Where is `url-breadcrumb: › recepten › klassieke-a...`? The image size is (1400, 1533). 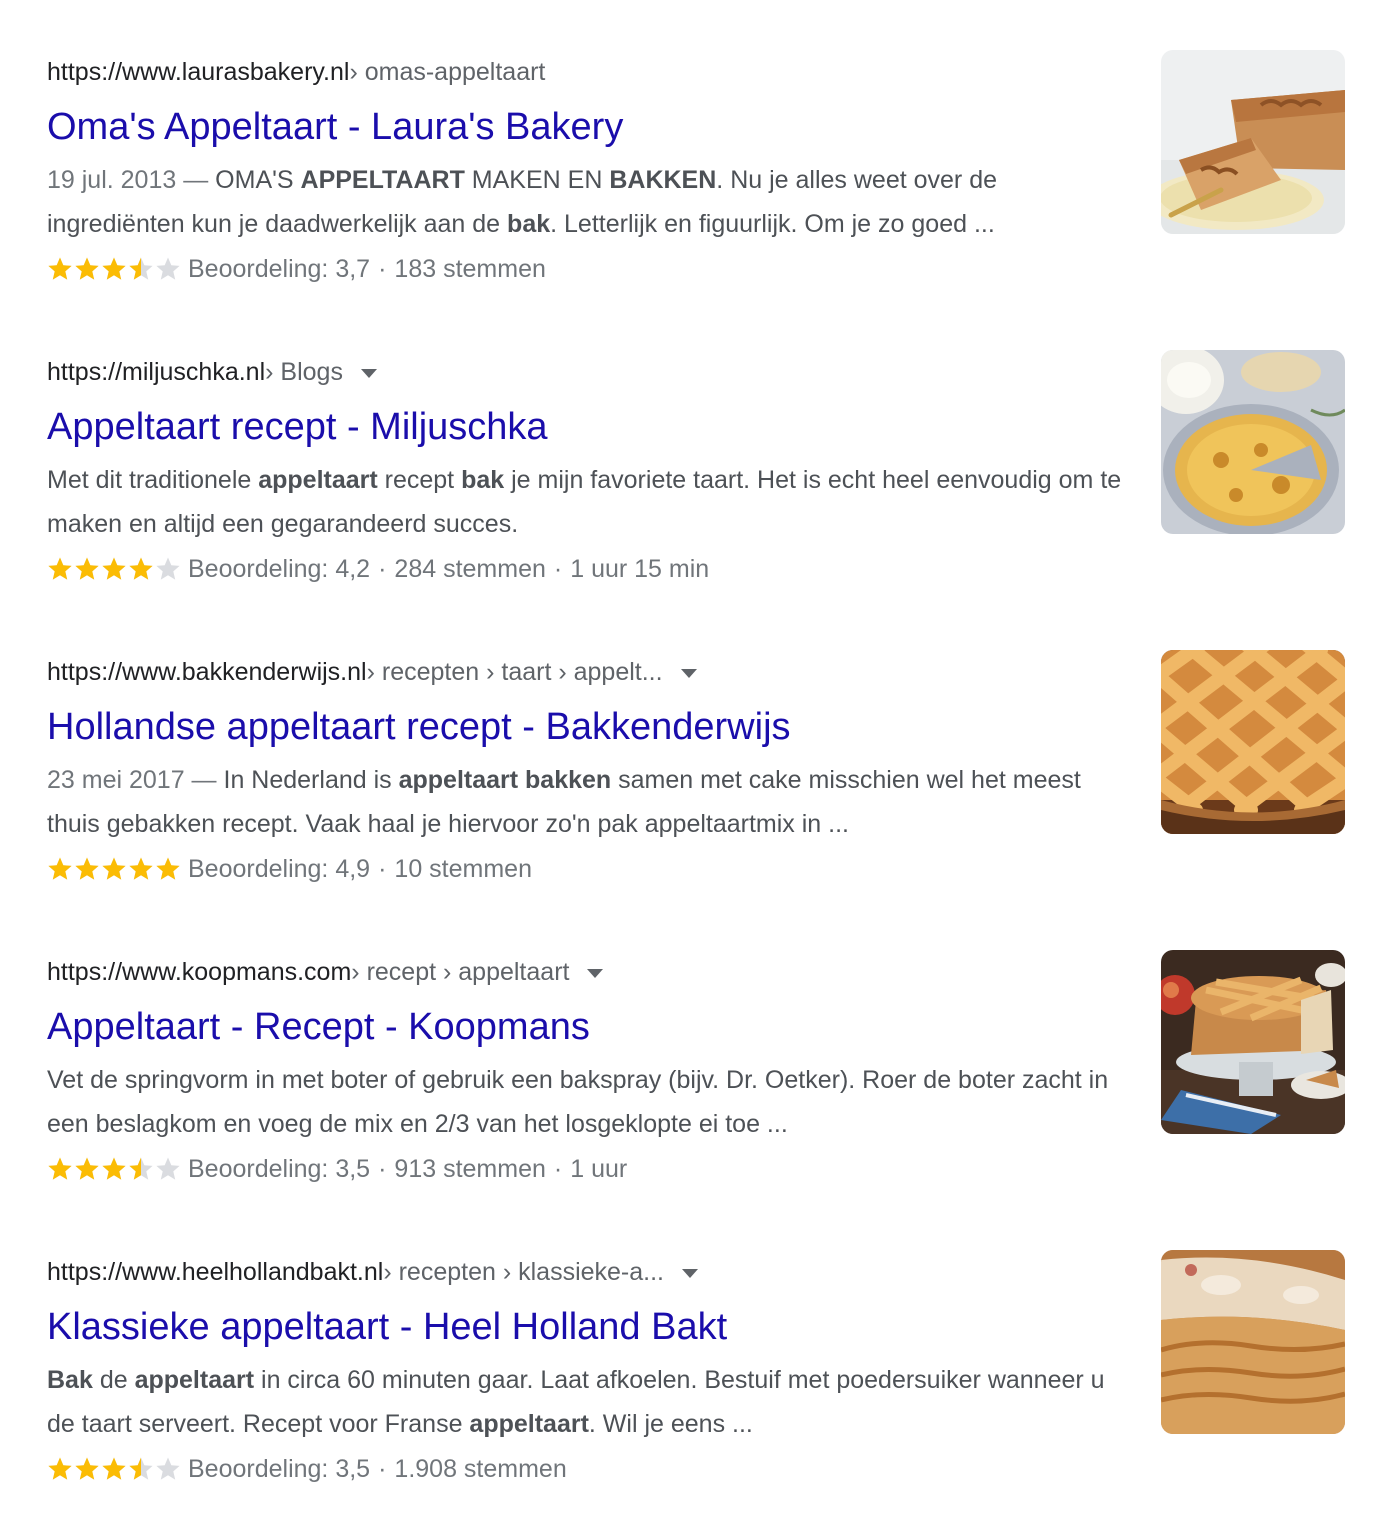 url-breadcrumb: › recepten › klassieke-a... is located at coordinates (523, 1272).